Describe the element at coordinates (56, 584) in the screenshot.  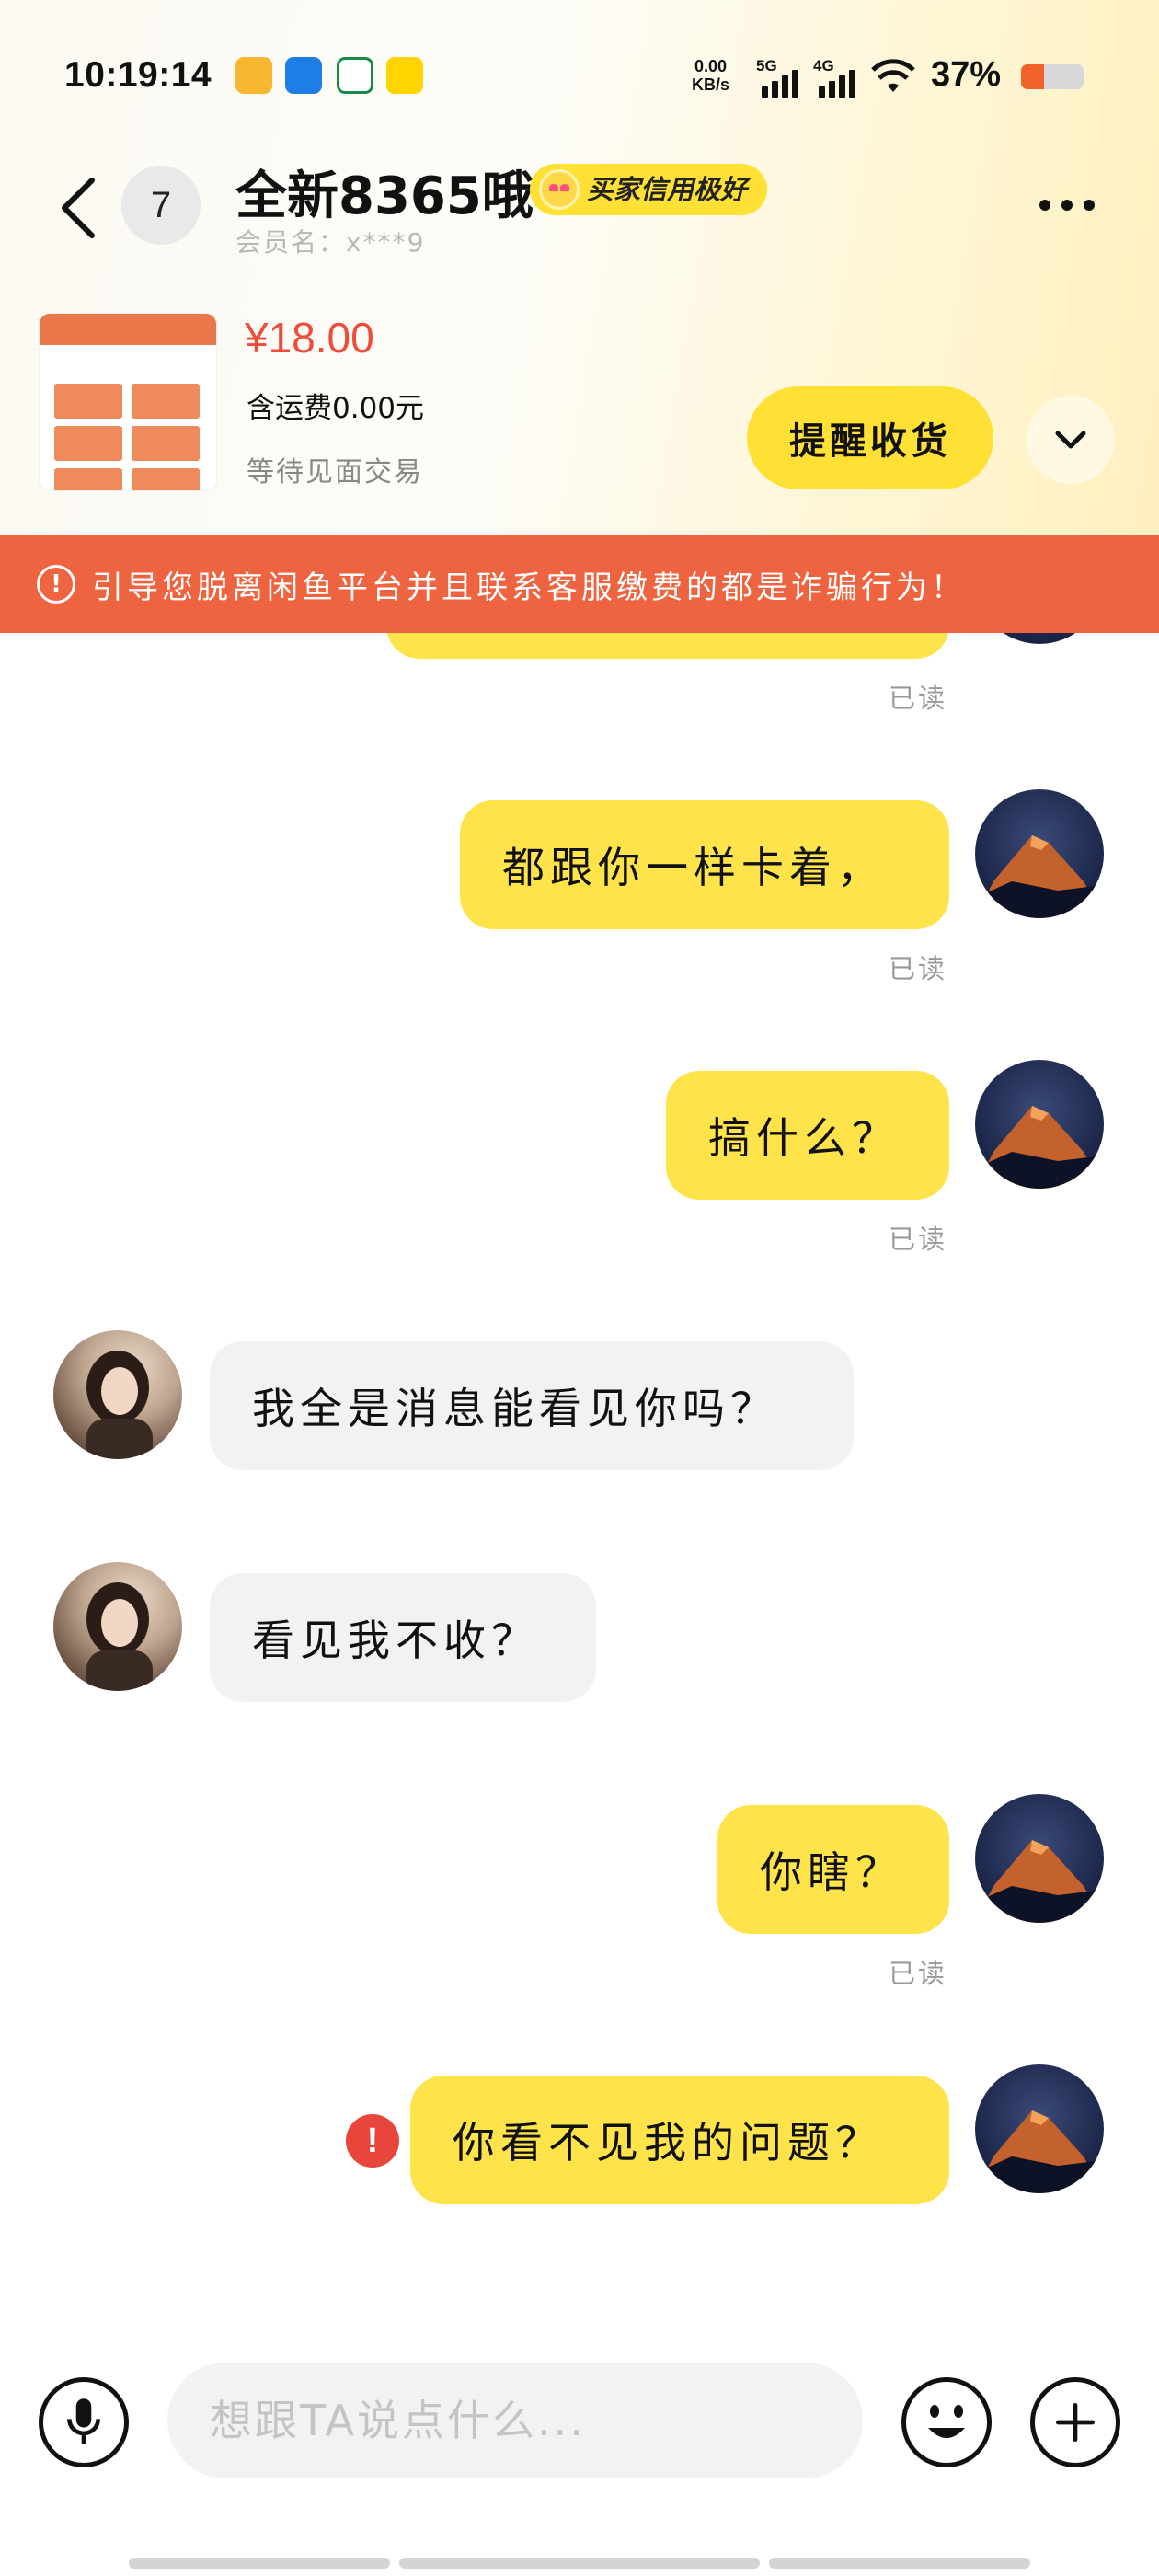
I see `alert-circle-icon: !` at that location.